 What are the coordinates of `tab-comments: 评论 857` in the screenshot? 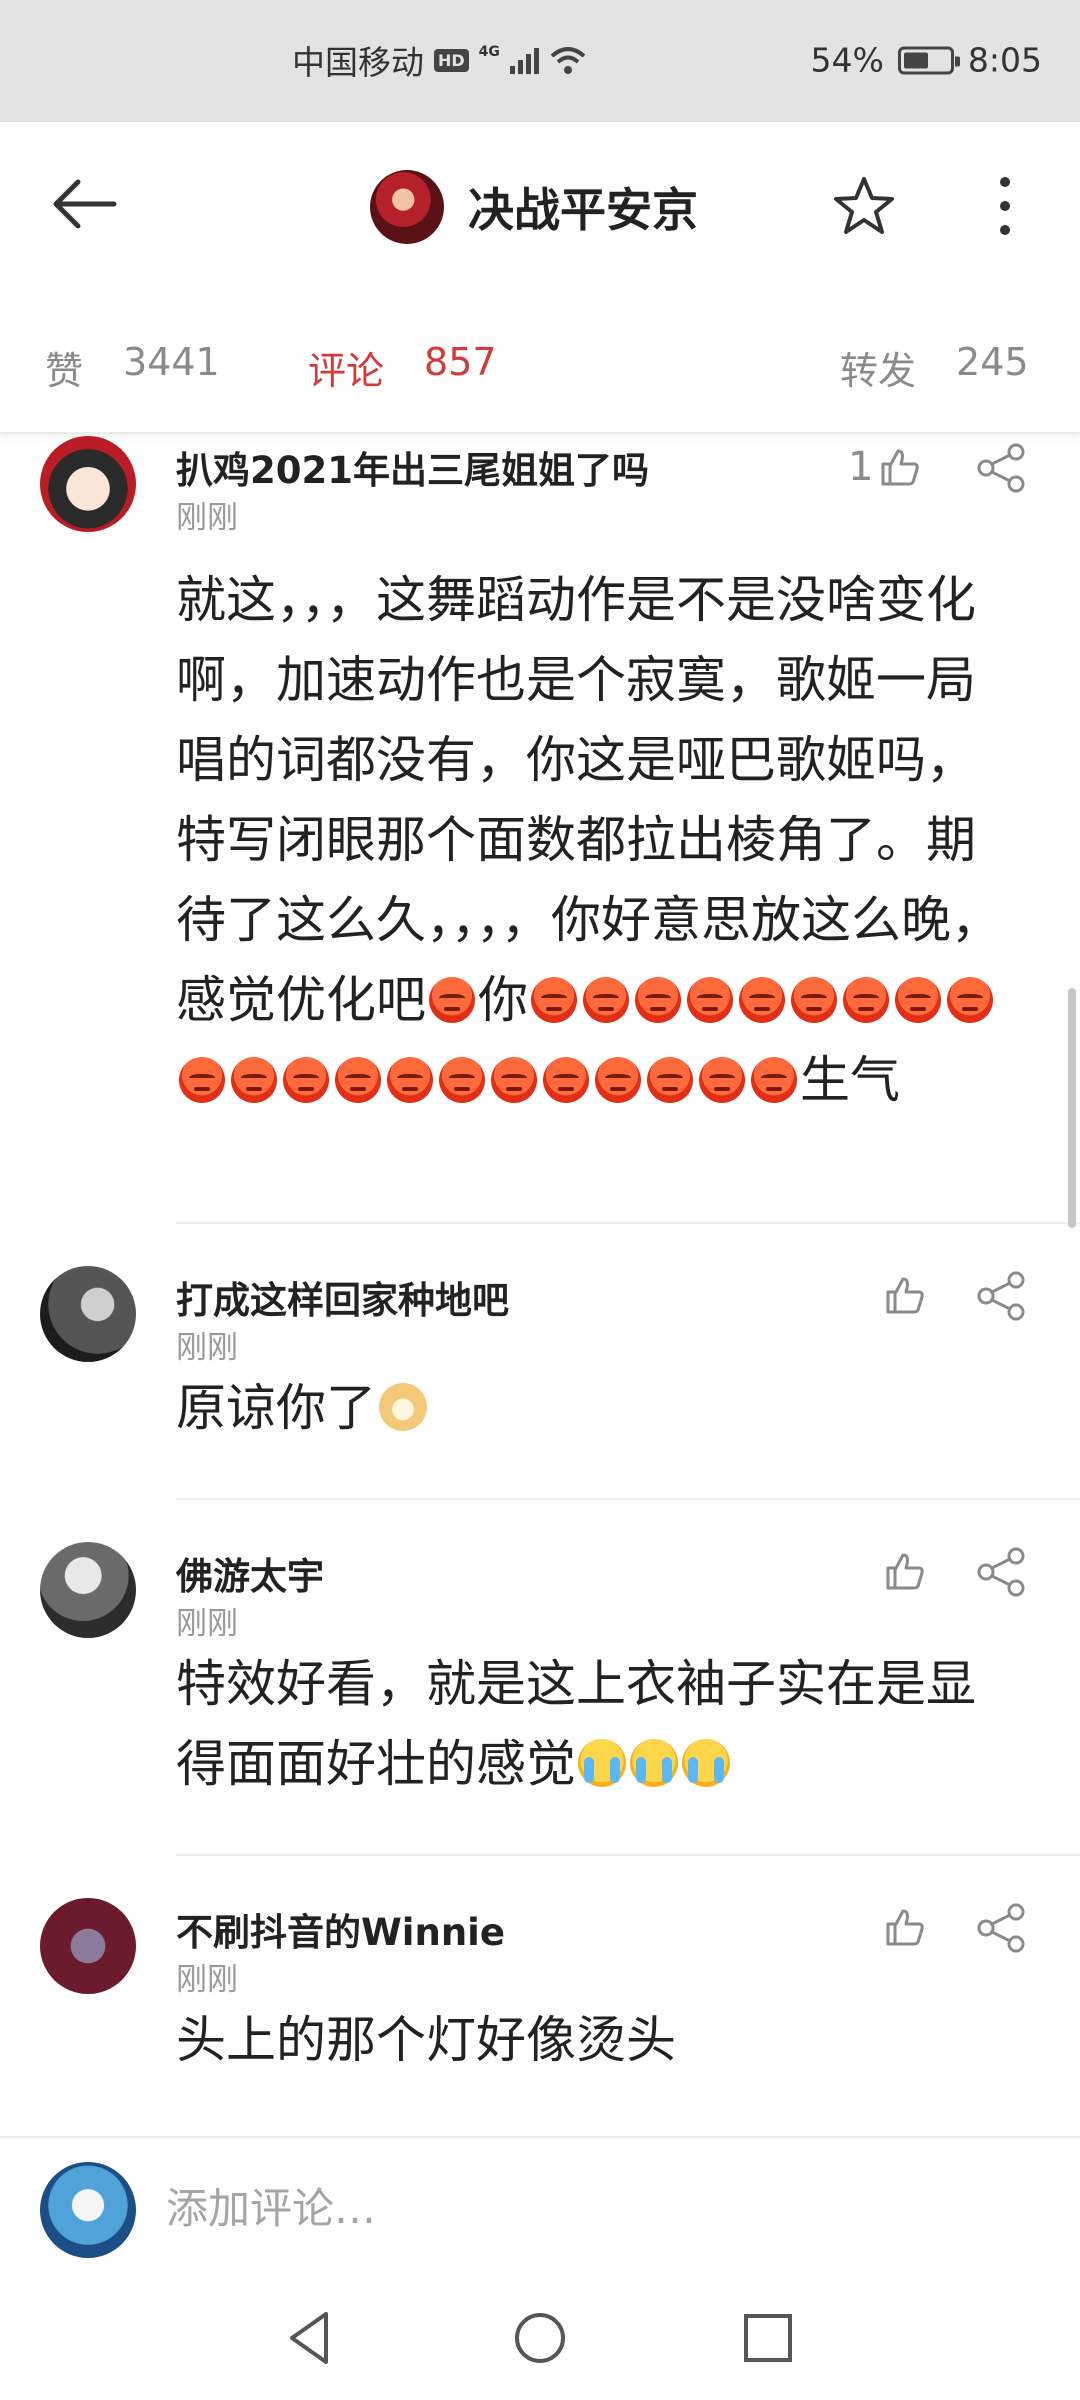 It's located at (402, 367).